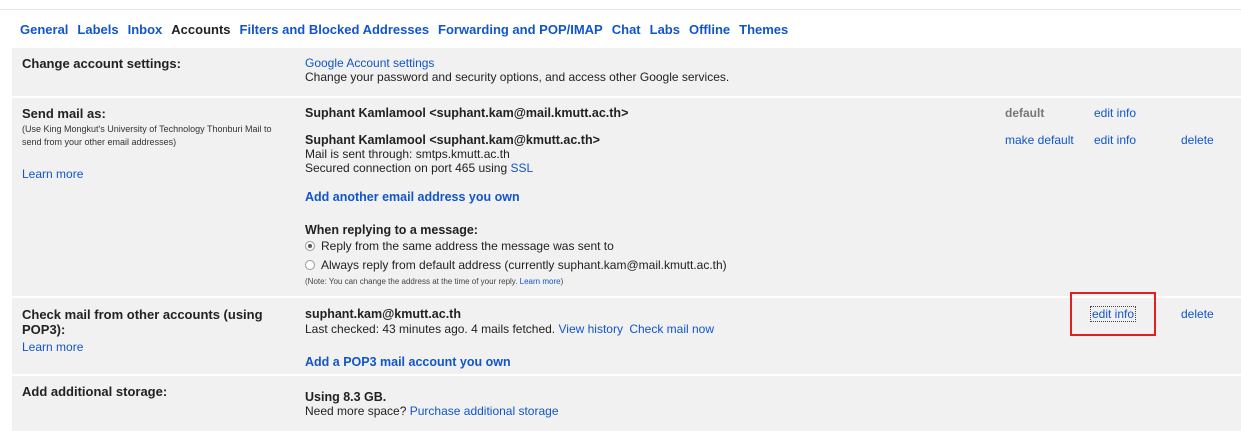  Describe the element at coordinates (671, 329) in the screenshot. I see `check-mail-now-link: Check mail now` at that location.